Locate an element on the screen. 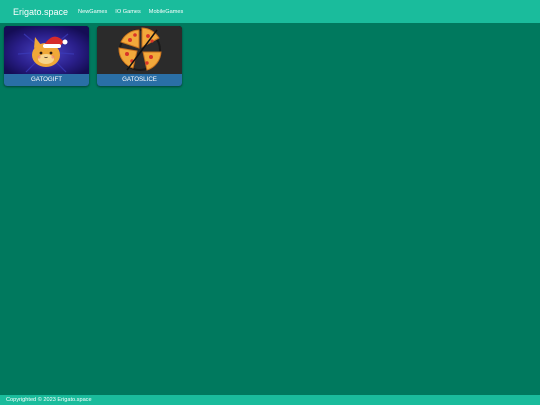 The height and width of the screenshot is (405, 540). nav-link-io-games: IO Games is located at coordinates (128, 12).